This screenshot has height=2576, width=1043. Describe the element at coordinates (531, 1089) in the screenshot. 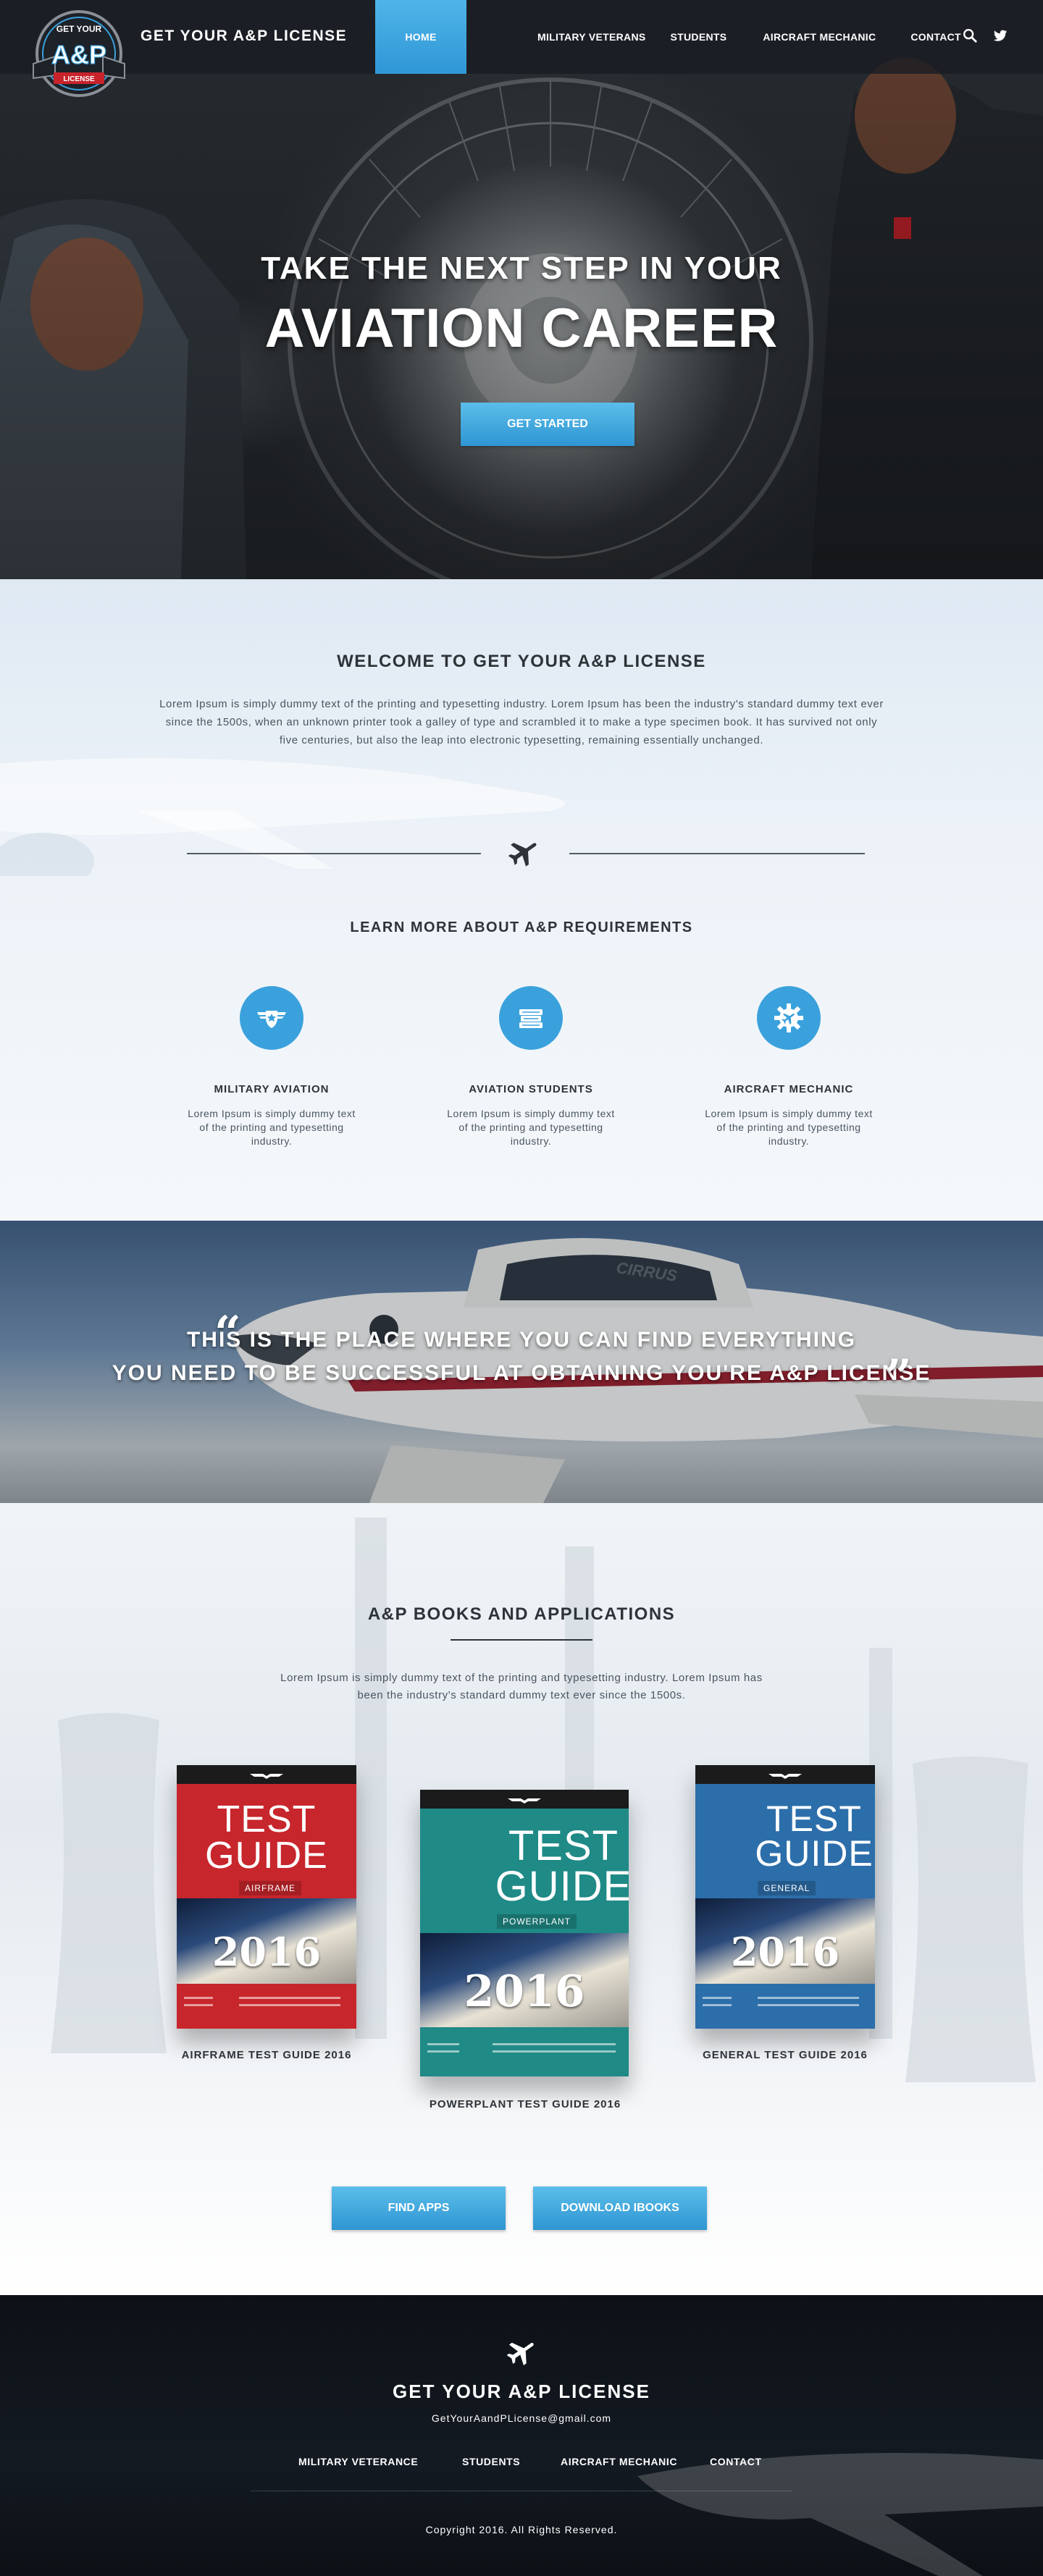

I see `feature-title: AVIATION STUDENTS` at that location.